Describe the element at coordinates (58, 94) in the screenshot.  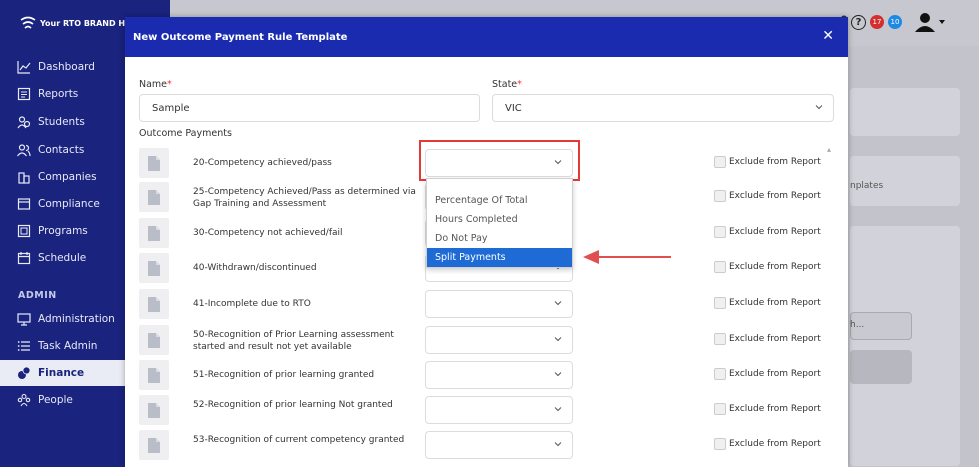
I see `sidebar-item-label: Reports` at that location.